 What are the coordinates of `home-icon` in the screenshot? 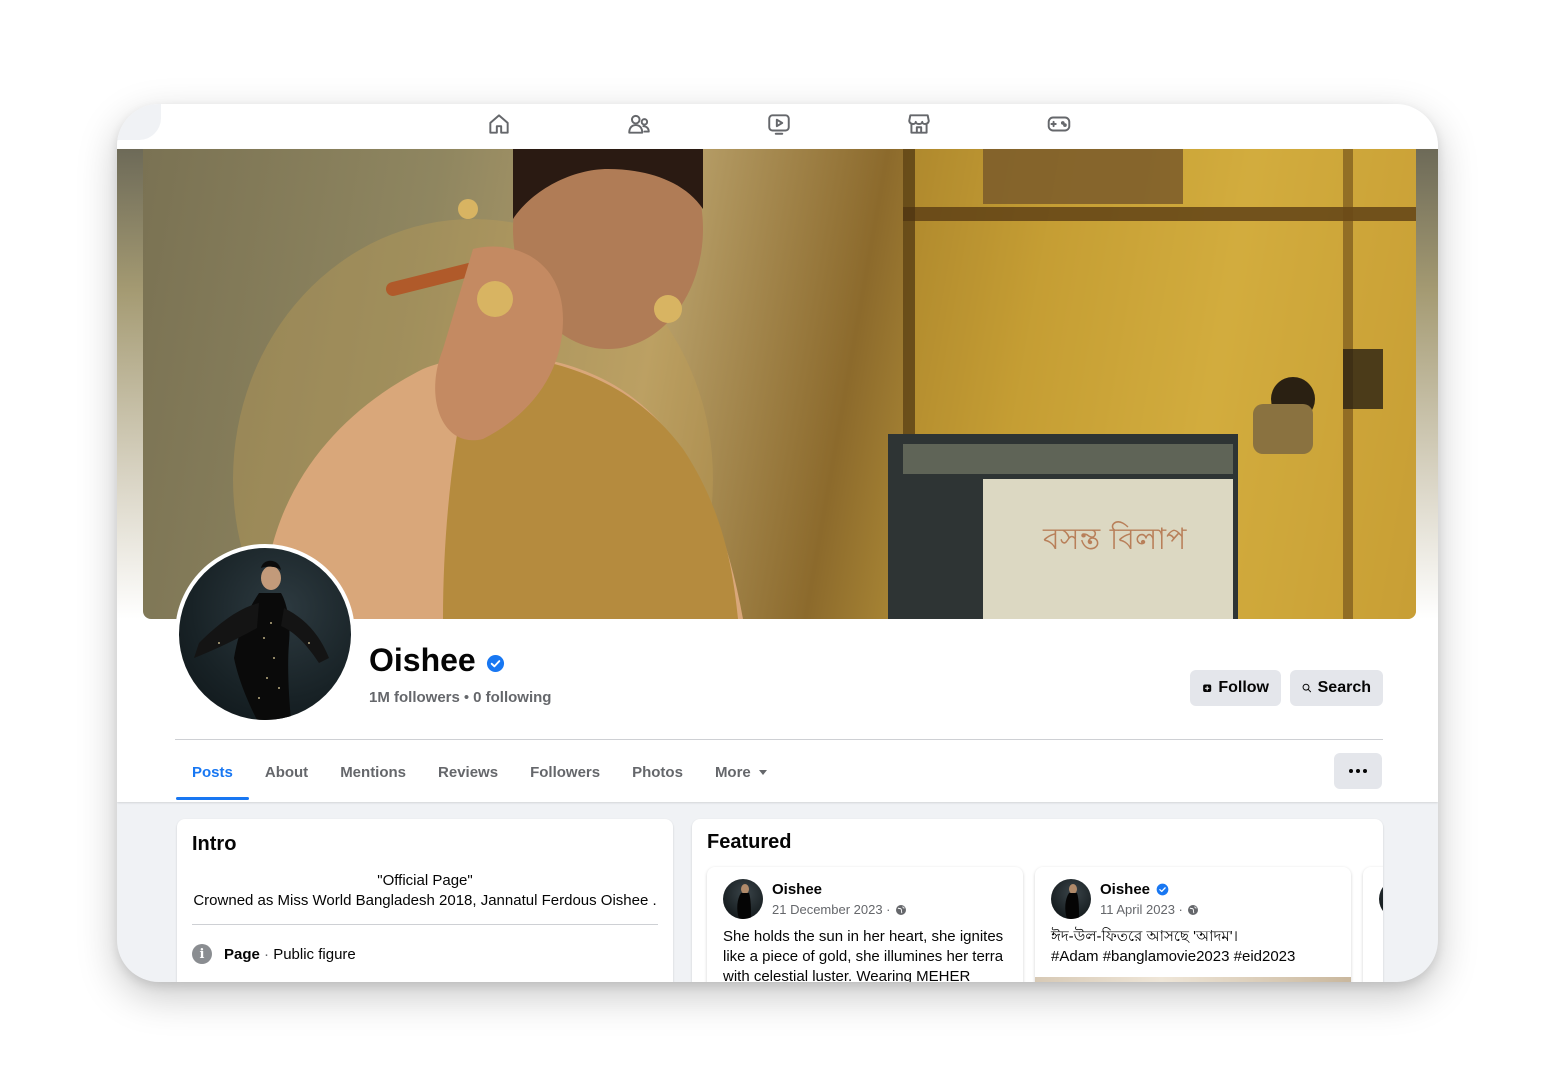 It's located at (499, 124).